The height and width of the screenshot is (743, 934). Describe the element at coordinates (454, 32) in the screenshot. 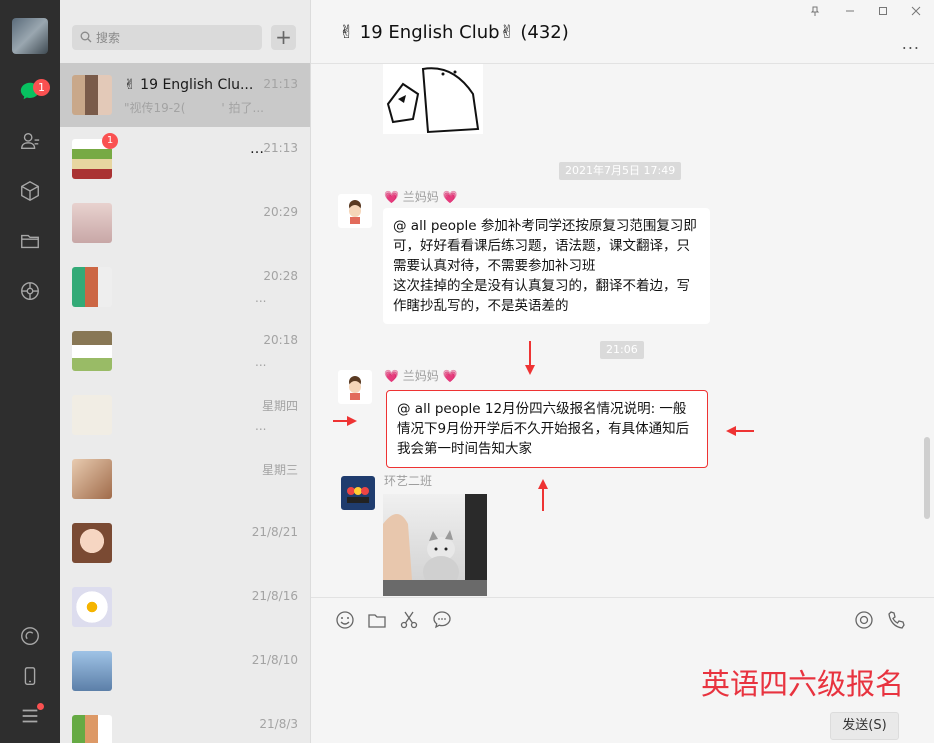

I see `chat-title: ✌ 19 English Club✌ (432)` at that location.